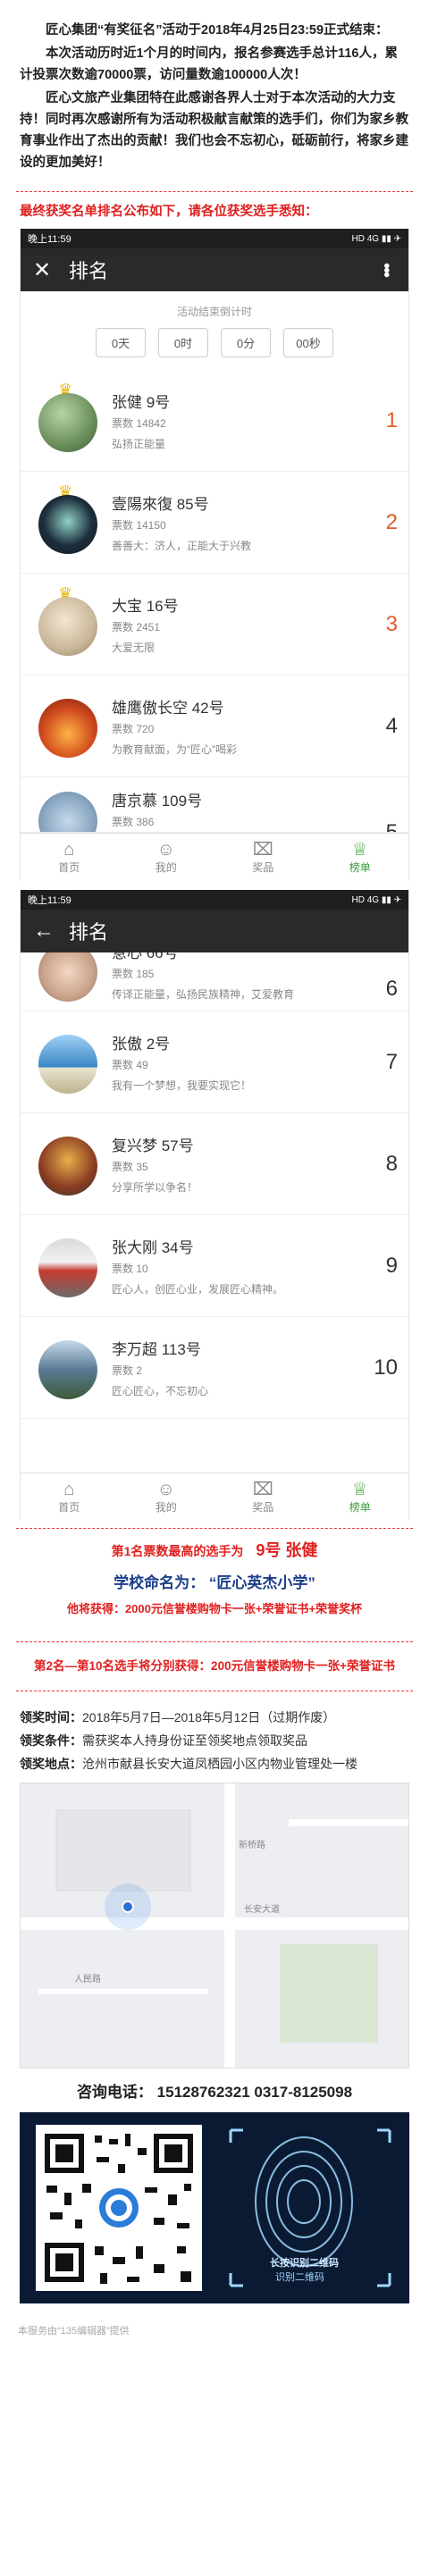  I want to click on contact-phone: 咨询电话： 15128762321 0317-8125098, so click(215, 2090).